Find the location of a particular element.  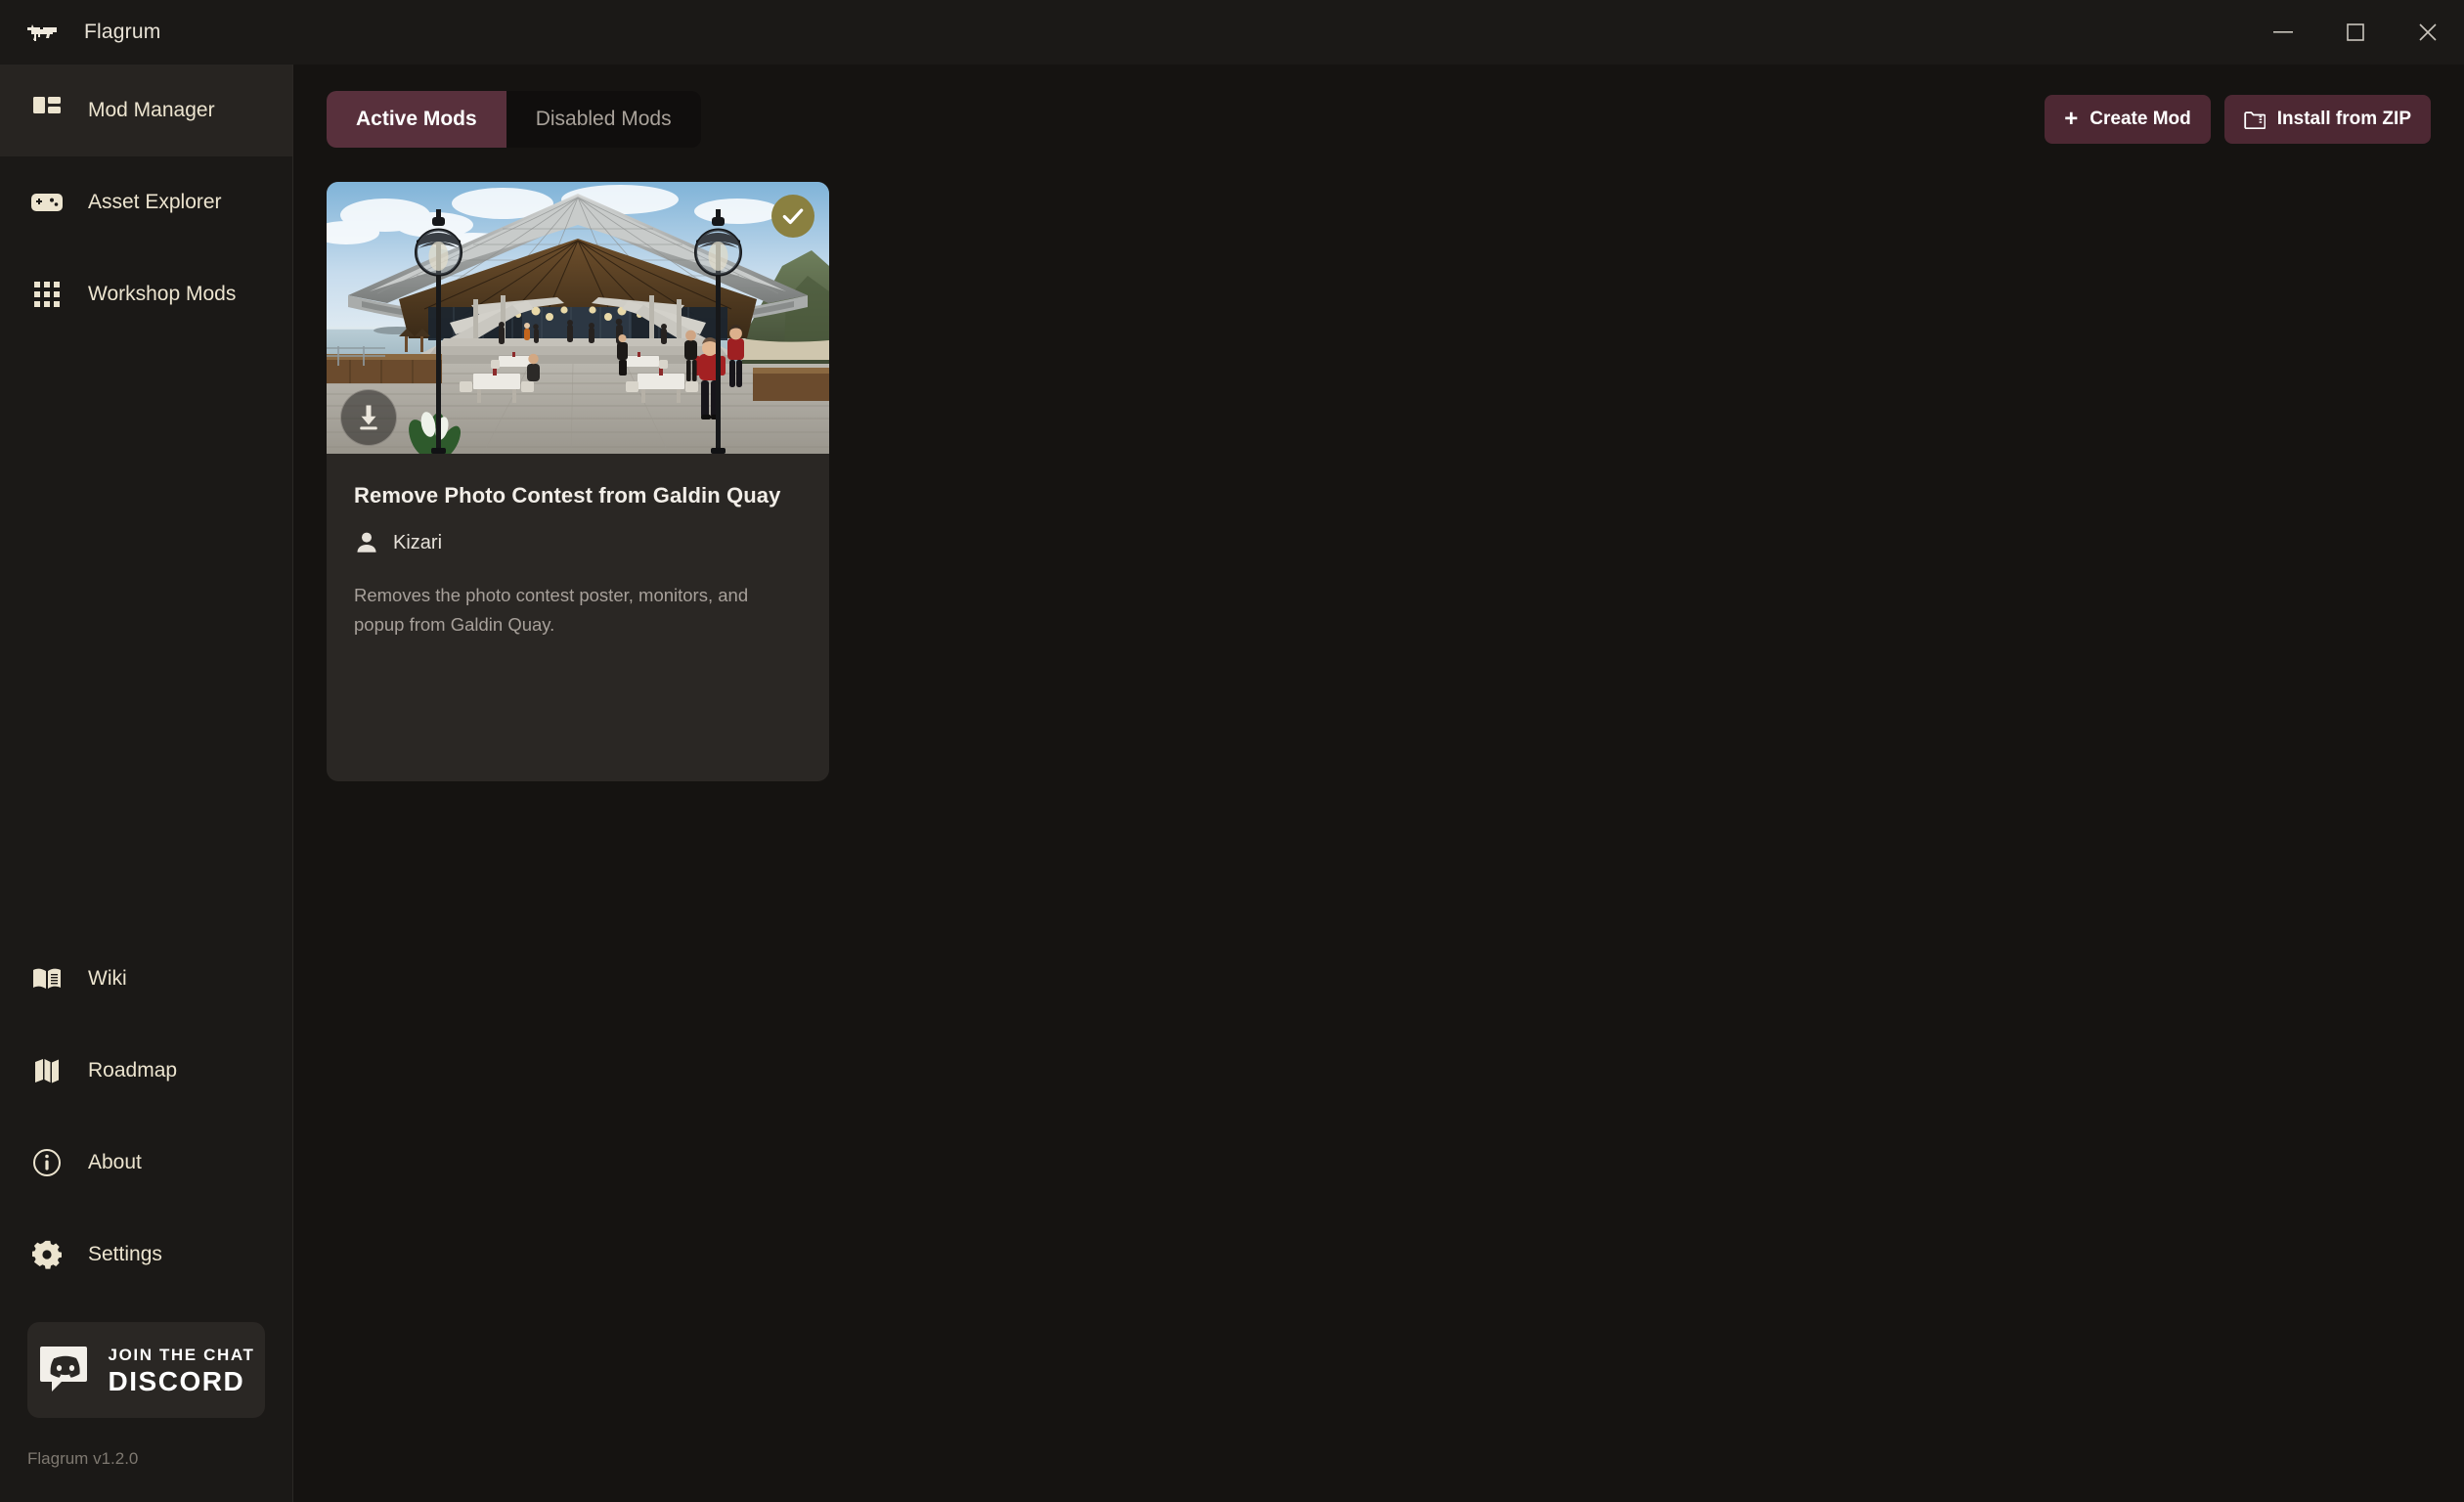

discord-top-label: JOIN THE CHAT is located at coordinates (181, 1354).